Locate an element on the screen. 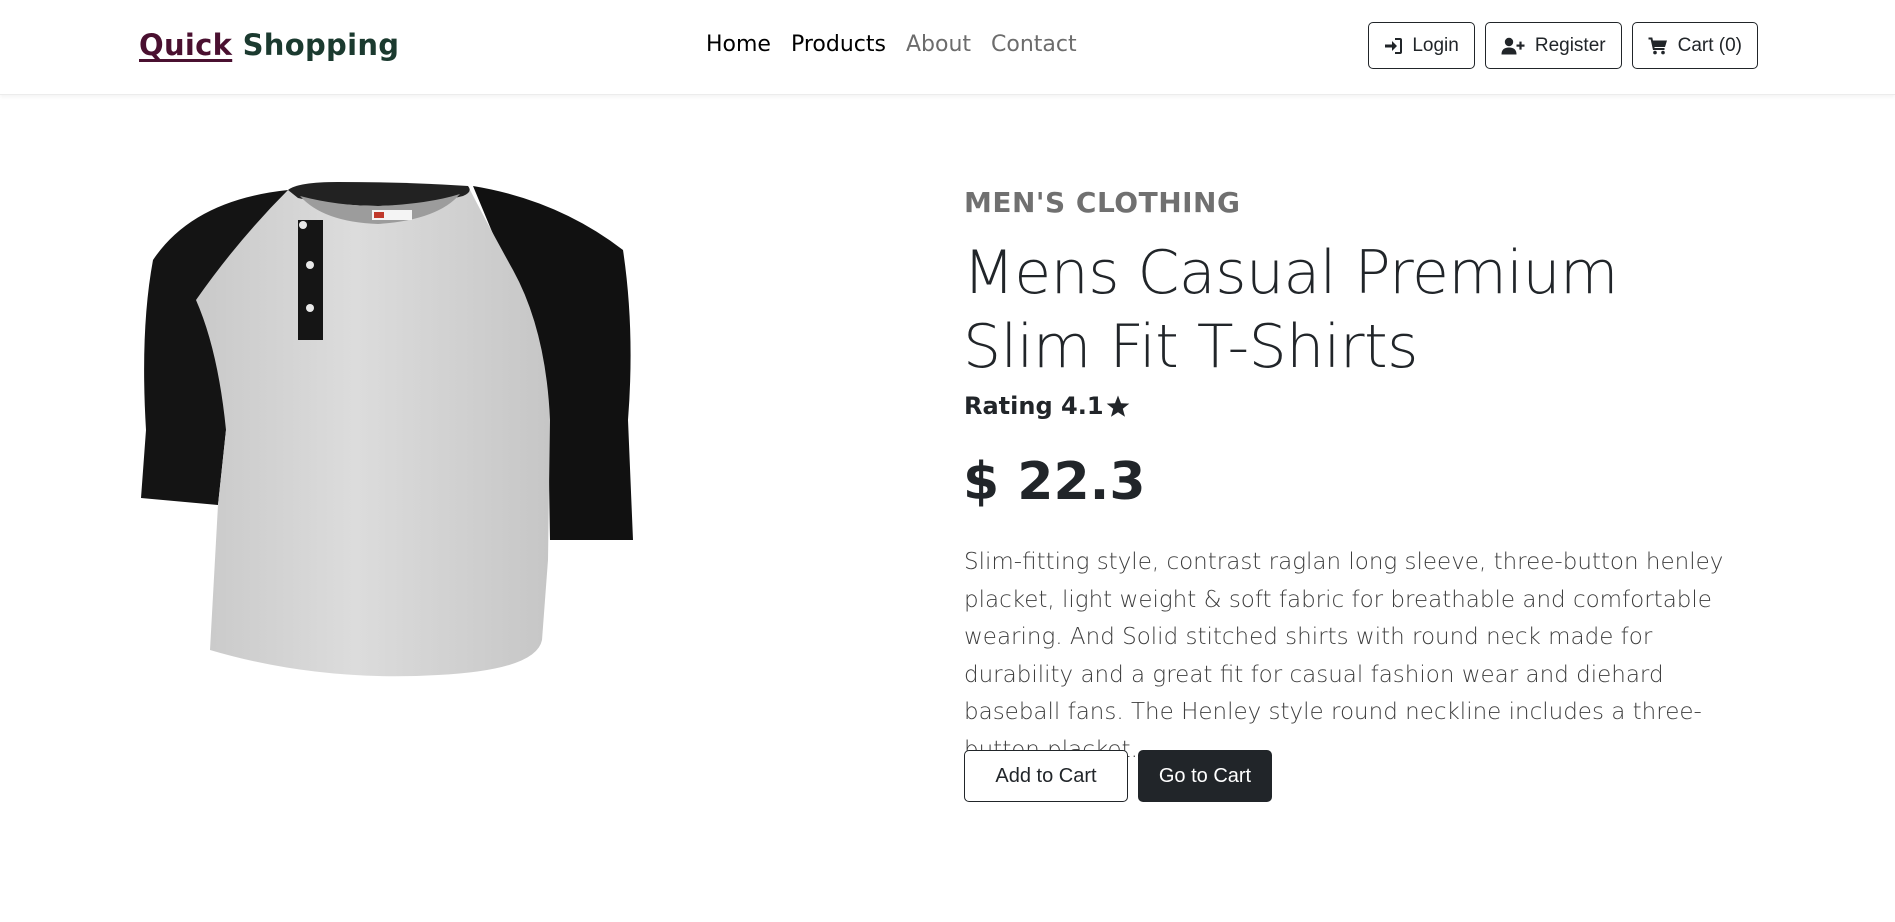  go-to-cart-button: Go to Cart is located at coordinates (1205, 776).